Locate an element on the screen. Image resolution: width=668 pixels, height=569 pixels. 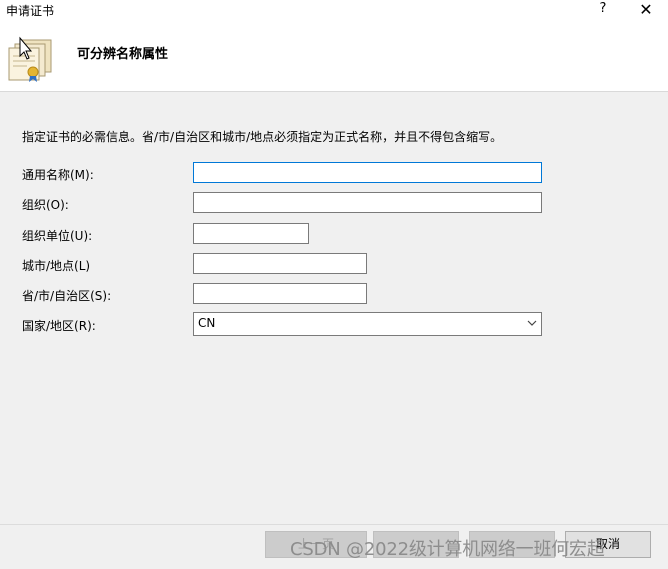
watermark-text: CSDN @2022级计算机网络一班何宏超 is located at coordinates (447, 549).